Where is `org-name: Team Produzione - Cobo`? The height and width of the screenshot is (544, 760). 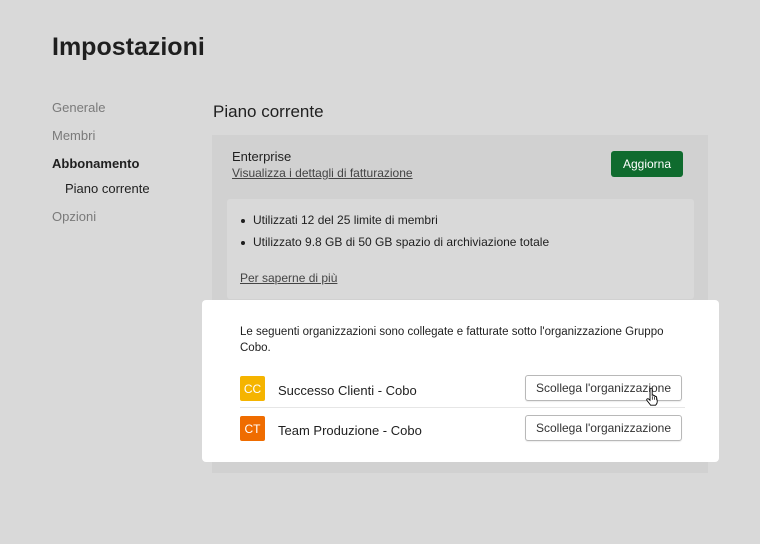
org-name: Team Produzione - Cobo is located at coordinates (350, 430).